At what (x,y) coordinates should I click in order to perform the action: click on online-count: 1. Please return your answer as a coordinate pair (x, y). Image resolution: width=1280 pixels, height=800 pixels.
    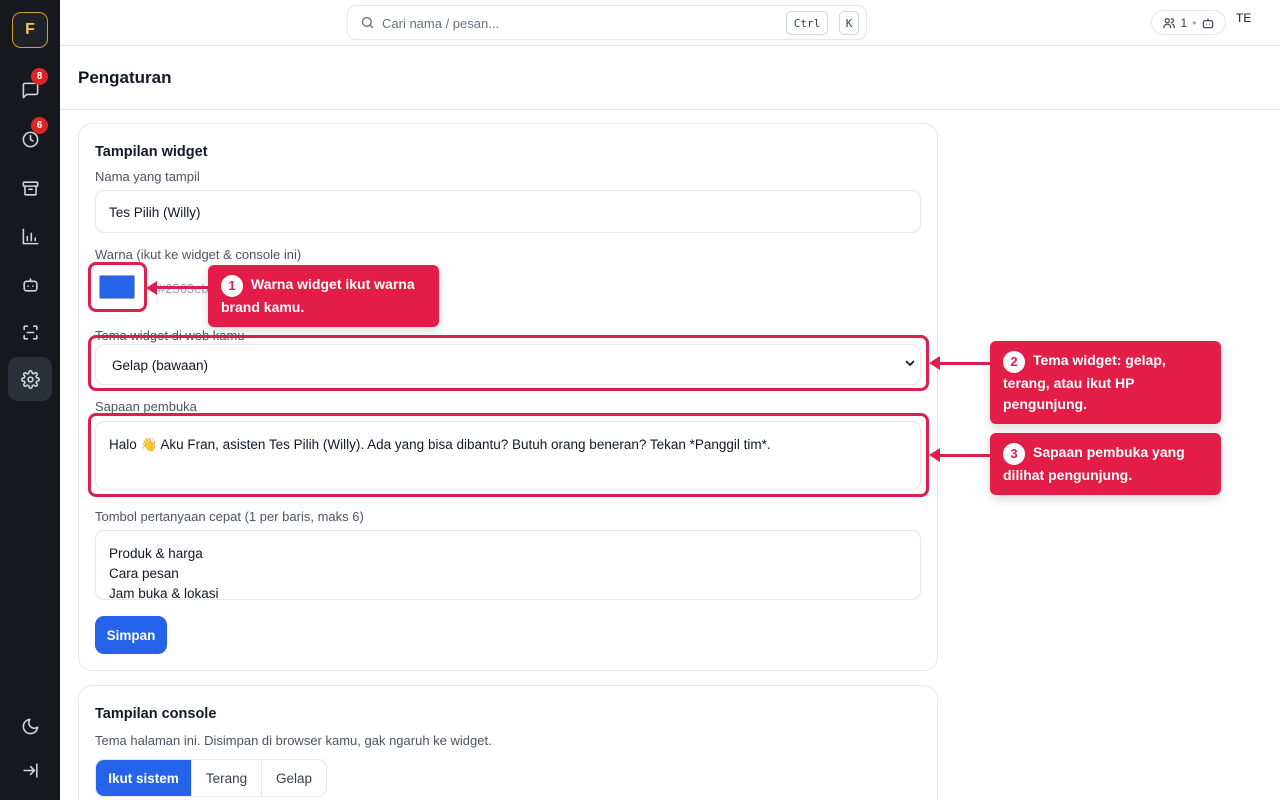
    Looking at the image, I should click on (1184, 22).